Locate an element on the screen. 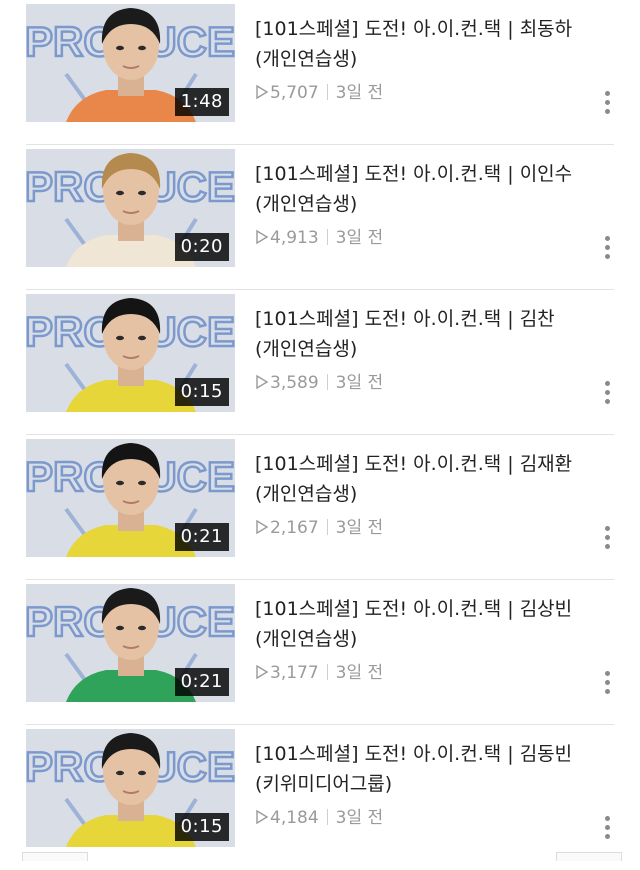 This screenshot has height=870, width=640. video-title: [101스페셜] 도전! 아.이.컨.택 | 이인수 (개인연습생) is located at coordinates (425, 189).